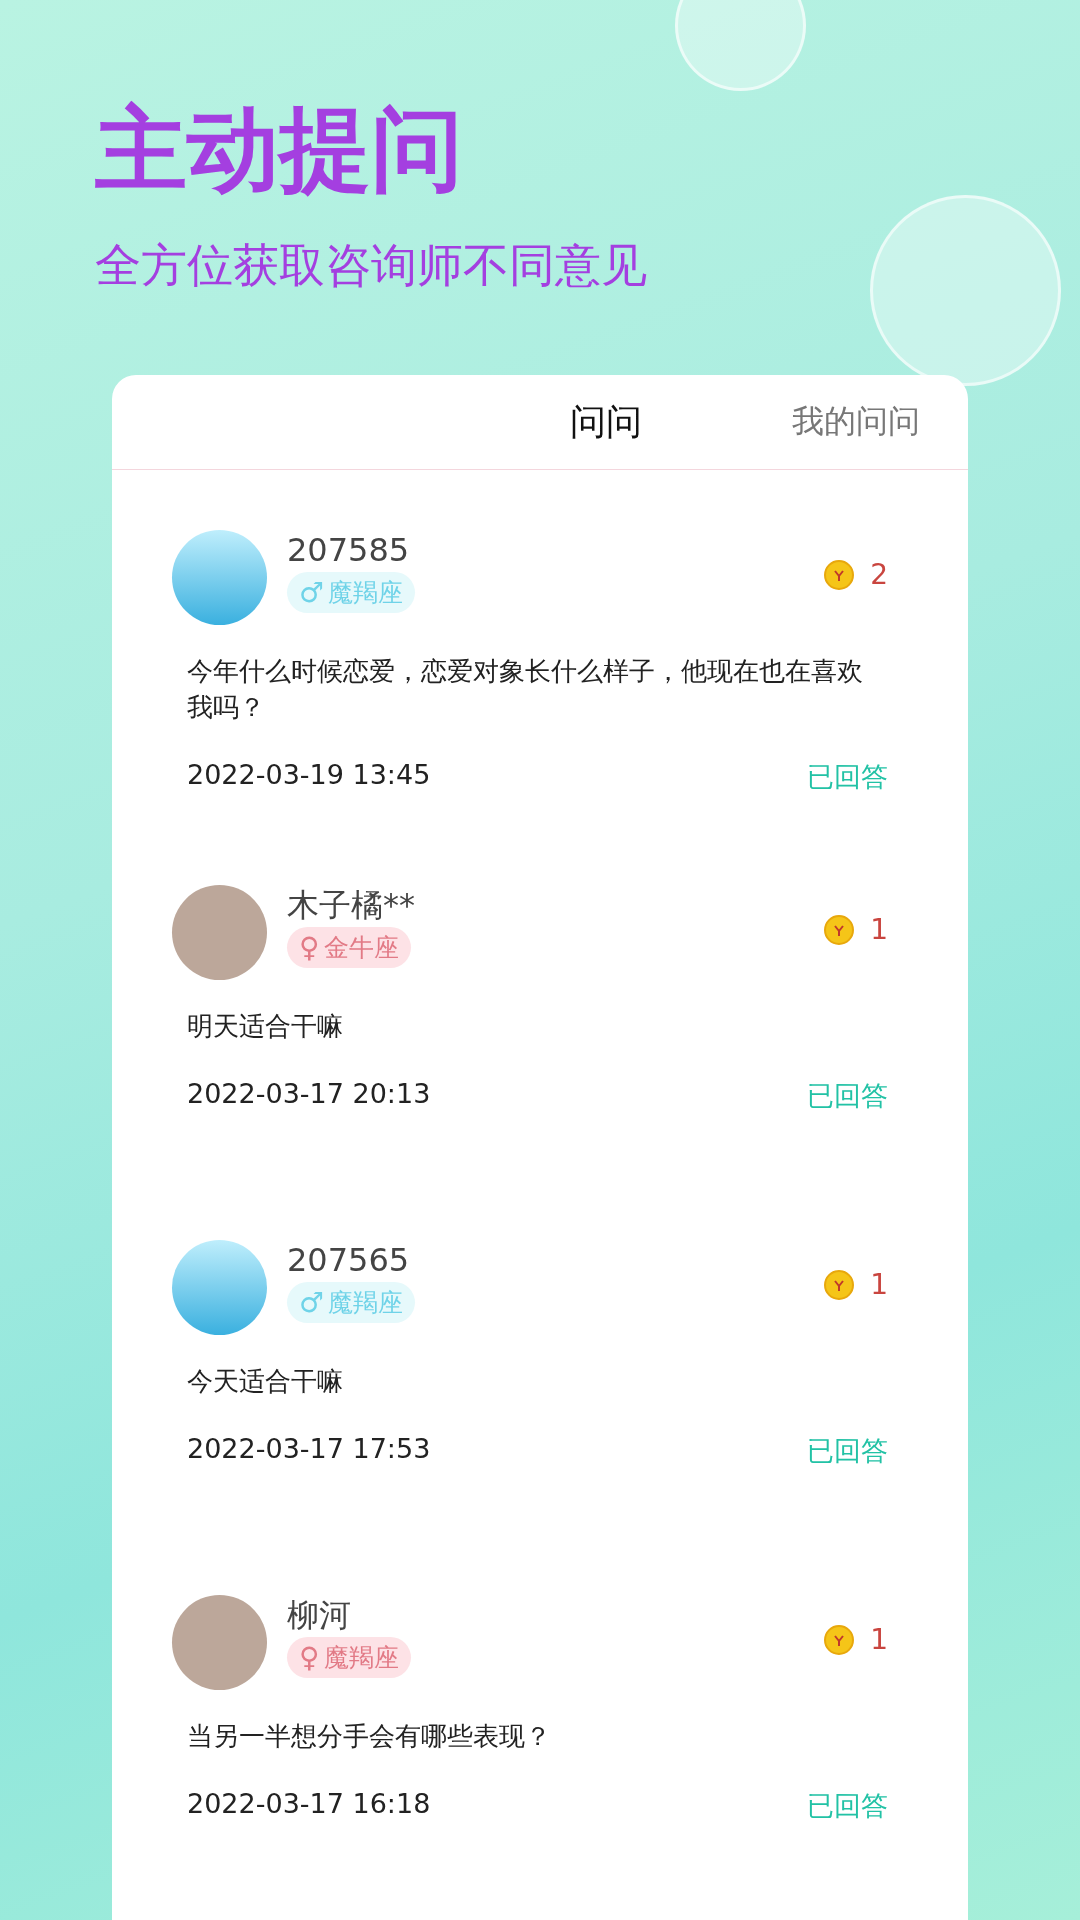  Describe the element at coordinates (309, 1449) in the screenshot. I see `question-time: 2022-03-17 17:53` at that location.